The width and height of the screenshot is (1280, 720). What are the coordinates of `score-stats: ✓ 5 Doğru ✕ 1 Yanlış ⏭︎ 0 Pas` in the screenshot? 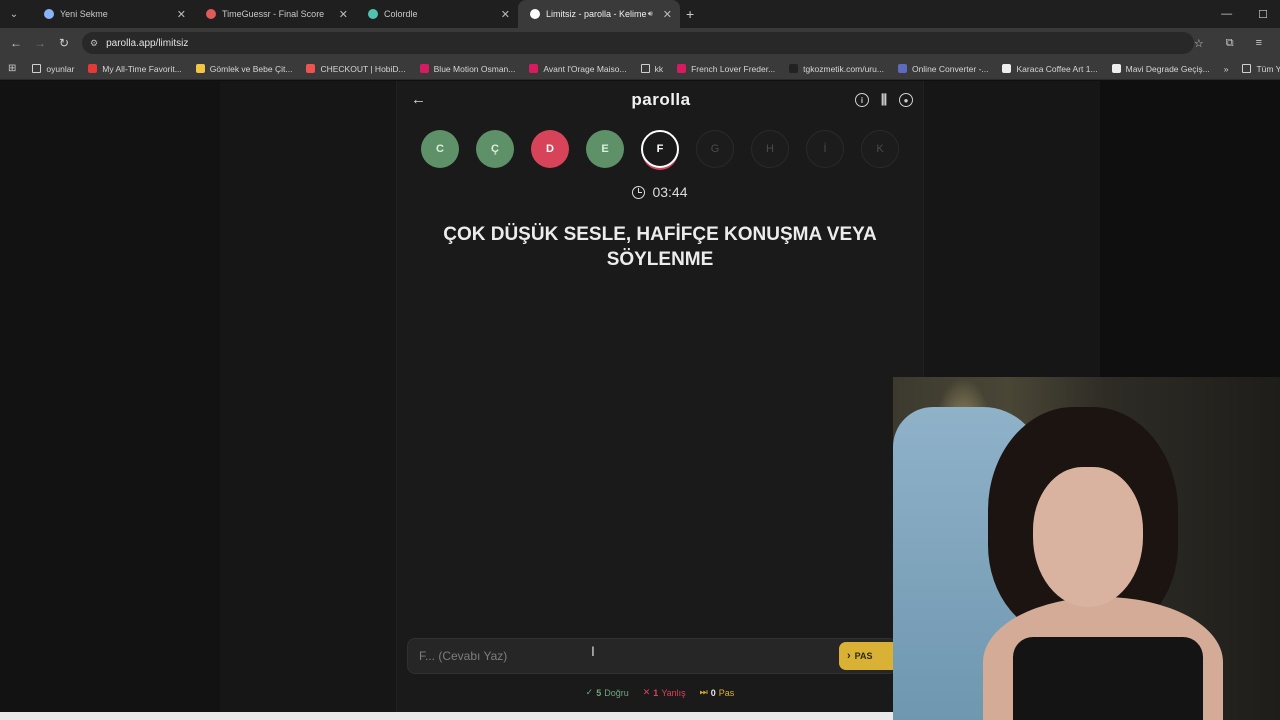 It's located at (660, 692).